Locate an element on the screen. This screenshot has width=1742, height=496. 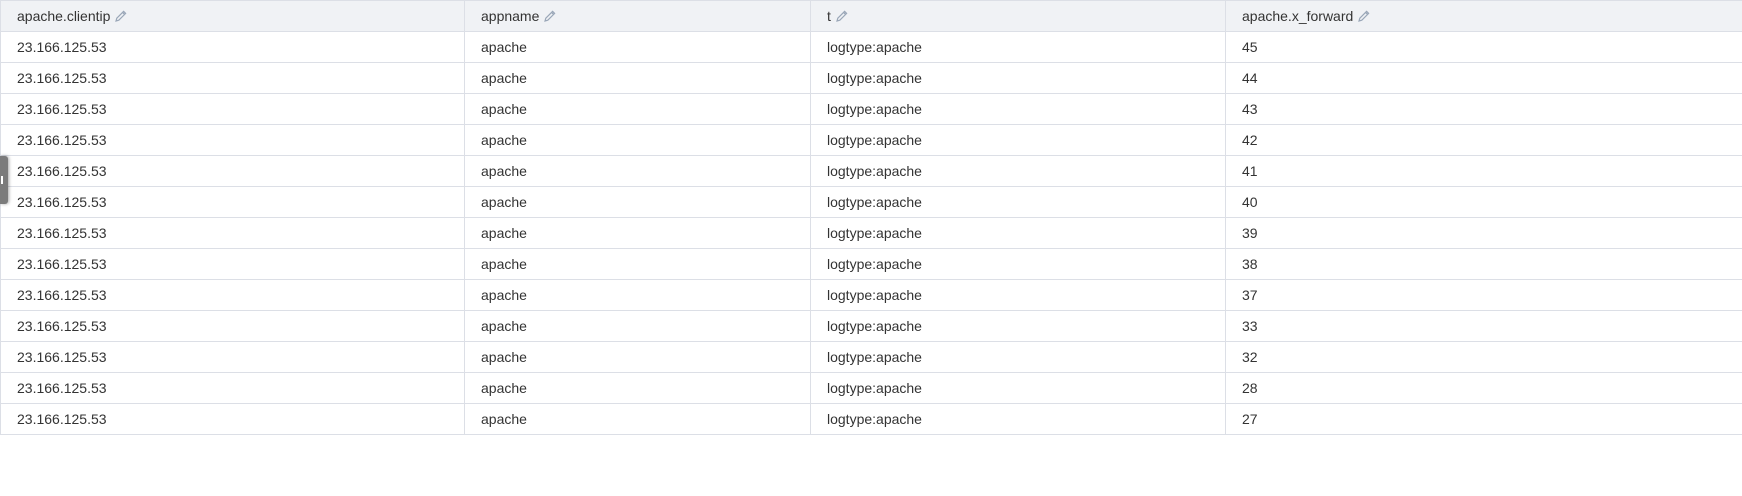
cell-x-forward: 42 is located at coordinates (1483, 140).